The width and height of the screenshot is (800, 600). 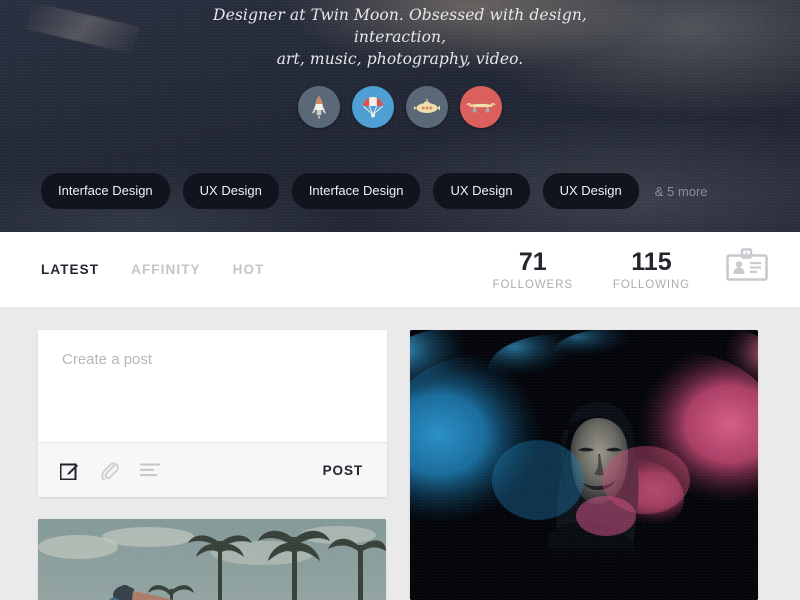 I want to click on id-card-button, so click(x=747, y=267).